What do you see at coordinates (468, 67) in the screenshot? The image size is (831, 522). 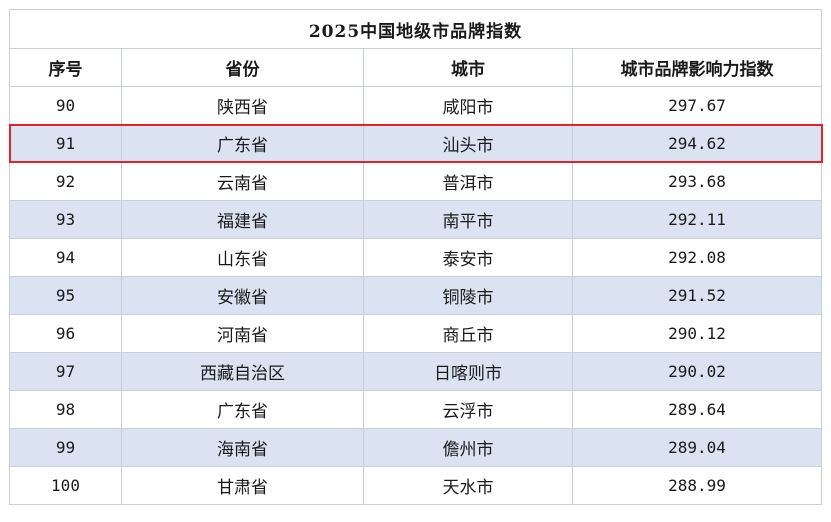 I see `header-city: 城市` at bounding box center [468, 67].